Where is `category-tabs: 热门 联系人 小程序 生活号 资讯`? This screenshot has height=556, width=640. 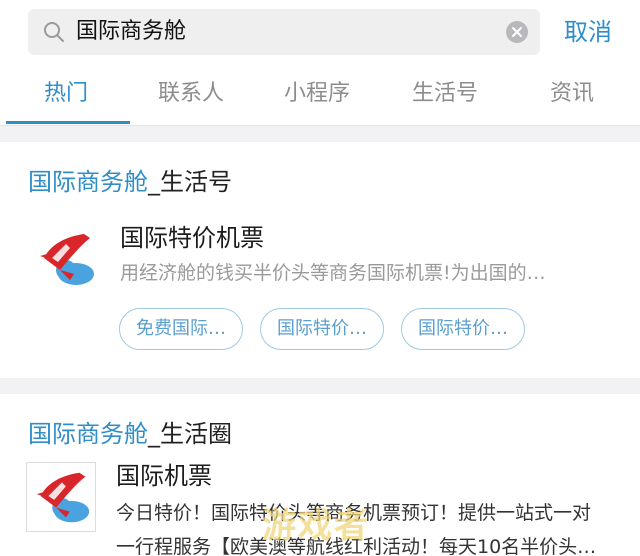
category-tabs: 热门 联系人 小程序 生活号 资讯 is located at coordinates (320, 95).